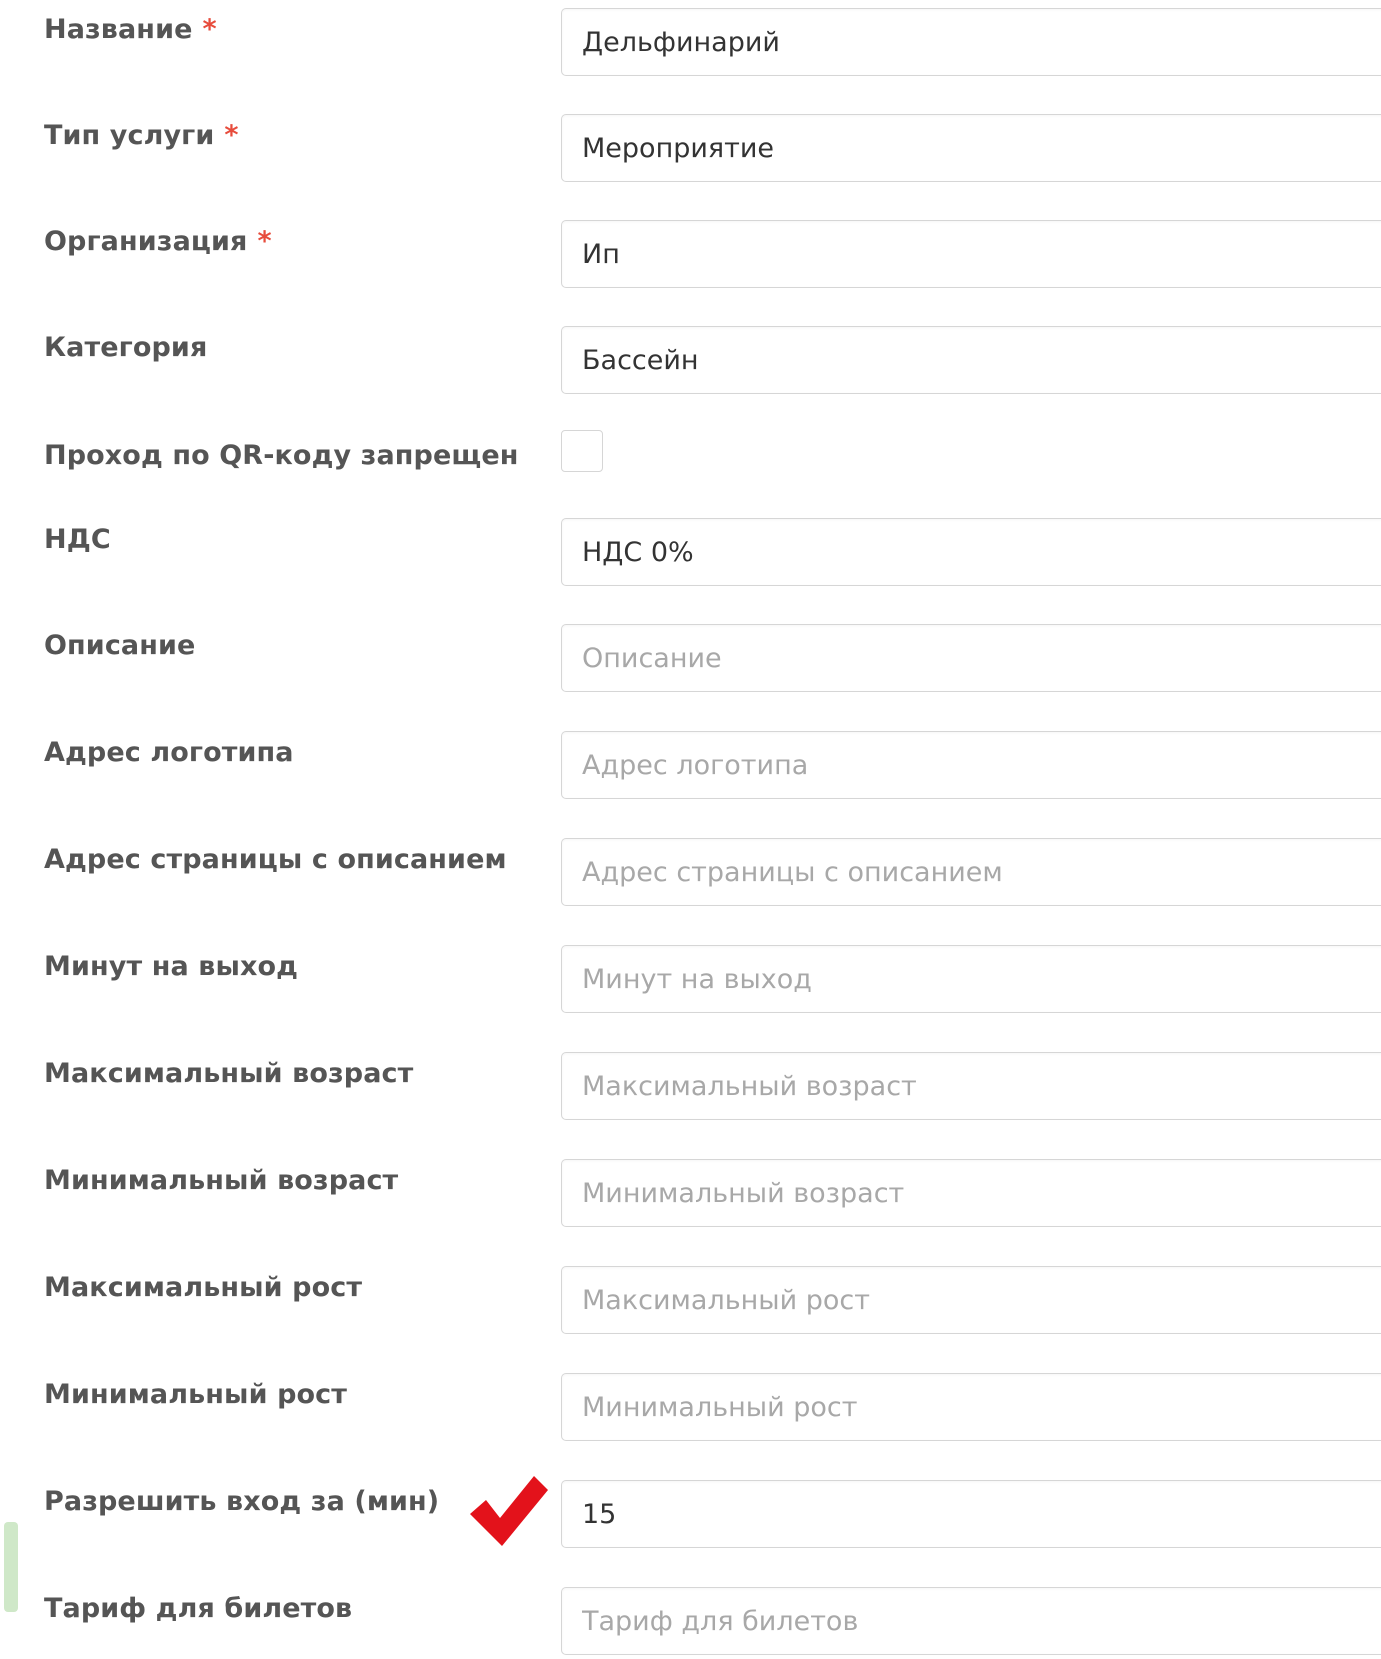 Image resolution: width=1381 pixels, height=1659 pixels. Describe the element at coordinates (169, 752) in the screenshot. I see `logo-url-label: Адрес логотипа` at that location.